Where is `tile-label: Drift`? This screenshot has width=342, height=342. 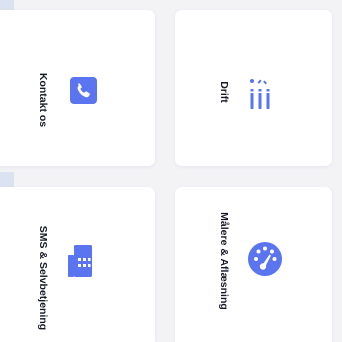 tile-label: Drift is located at coordinates (224, 92).